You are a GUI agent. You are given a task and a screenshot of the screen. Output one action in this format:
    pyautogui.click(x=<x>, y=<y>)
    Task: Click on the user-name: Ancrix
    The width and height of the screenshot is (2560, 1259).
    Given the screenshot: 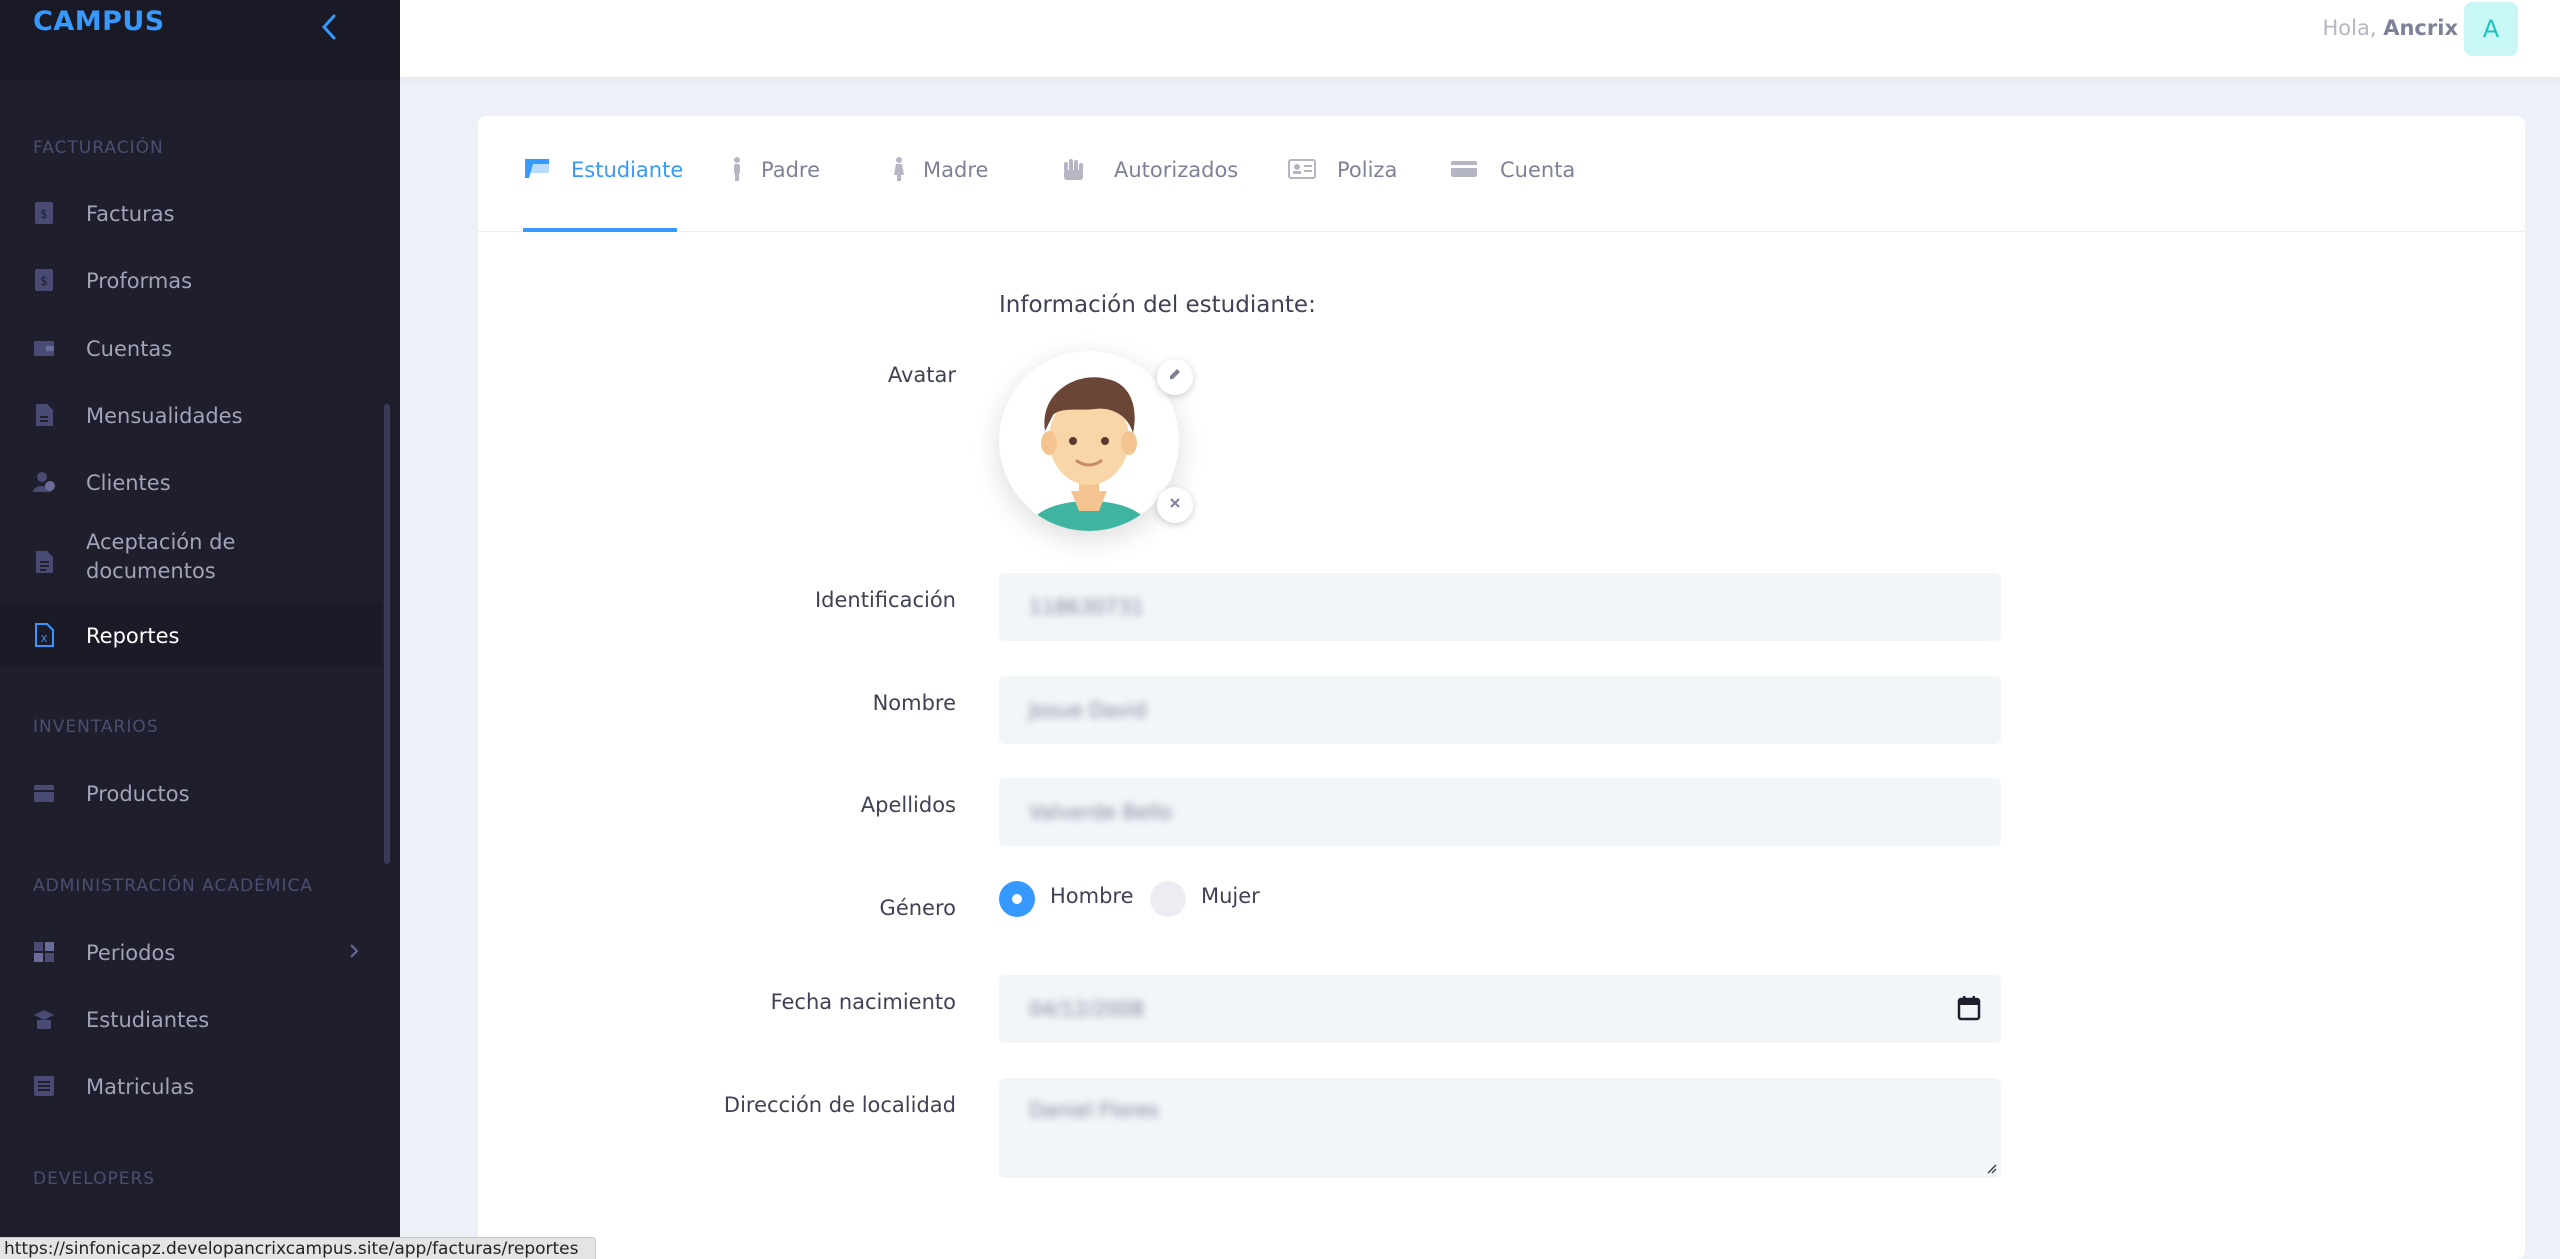 What is the action you would take?
    pyautogui.click(x=2420, y=28)
    